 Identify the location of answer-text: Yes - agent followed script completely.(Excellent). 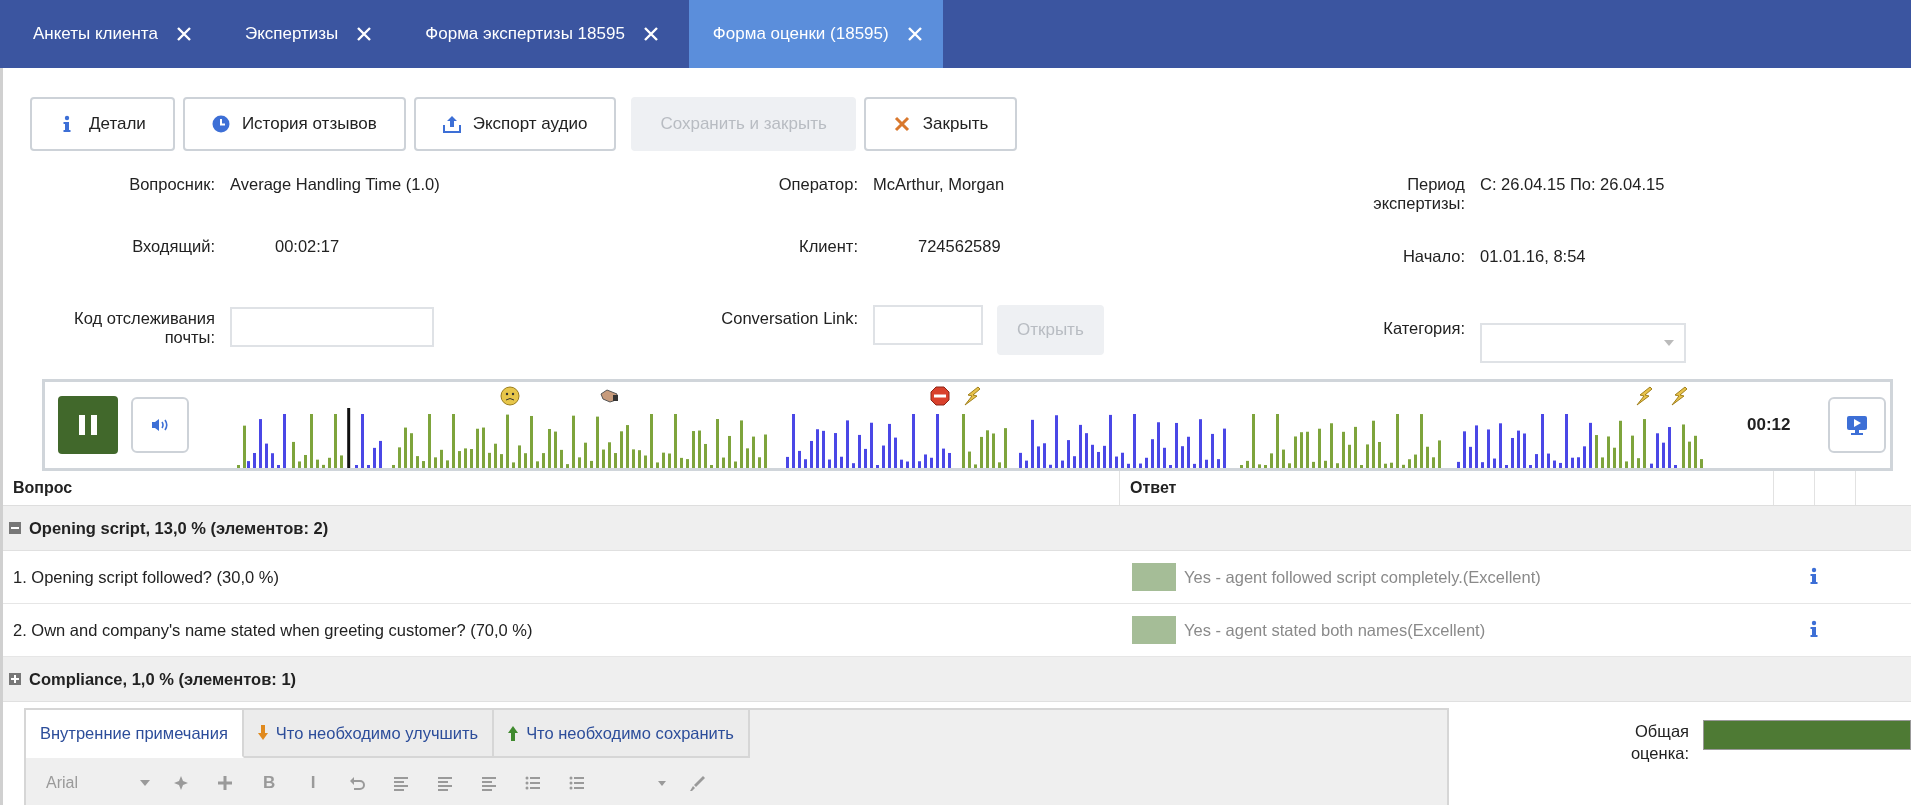
(1362, 577).